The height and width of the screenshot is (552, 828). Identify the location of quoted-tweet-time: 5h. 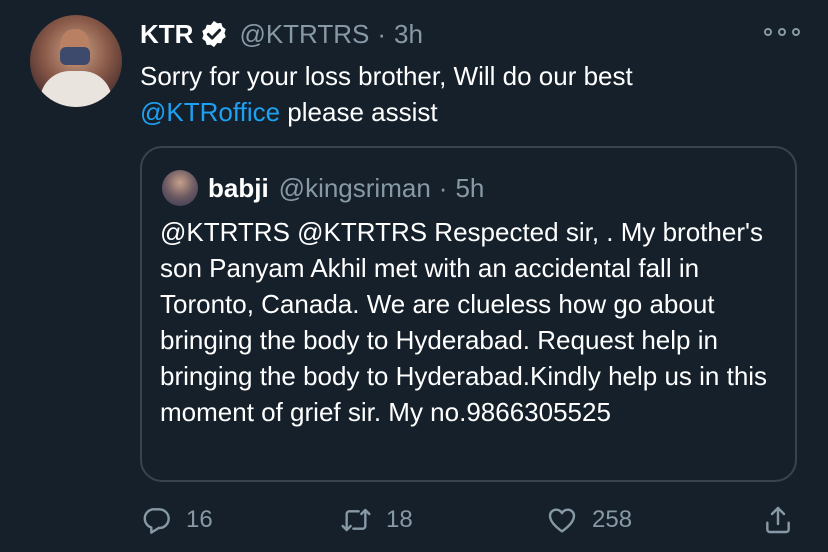
(470, 187).